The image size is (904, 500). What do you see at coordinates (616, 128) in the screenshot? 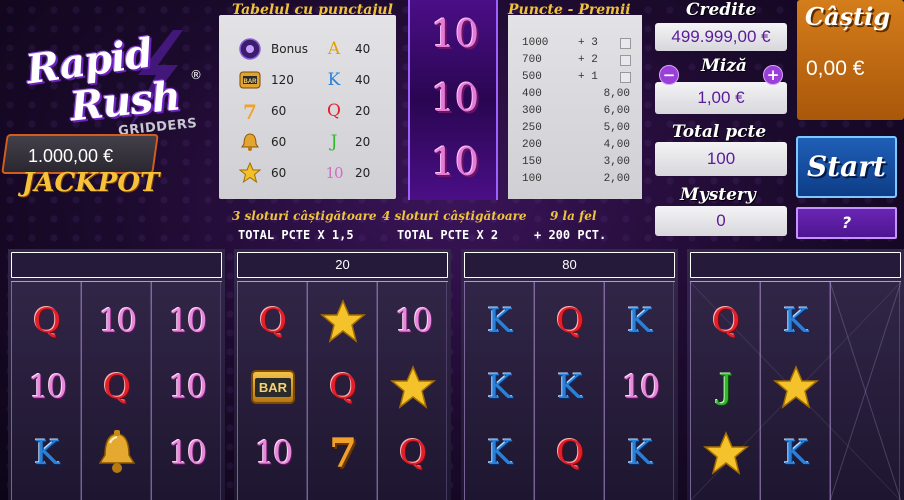
I see `prize-value: 5,00` at bounding box center [616, 128].